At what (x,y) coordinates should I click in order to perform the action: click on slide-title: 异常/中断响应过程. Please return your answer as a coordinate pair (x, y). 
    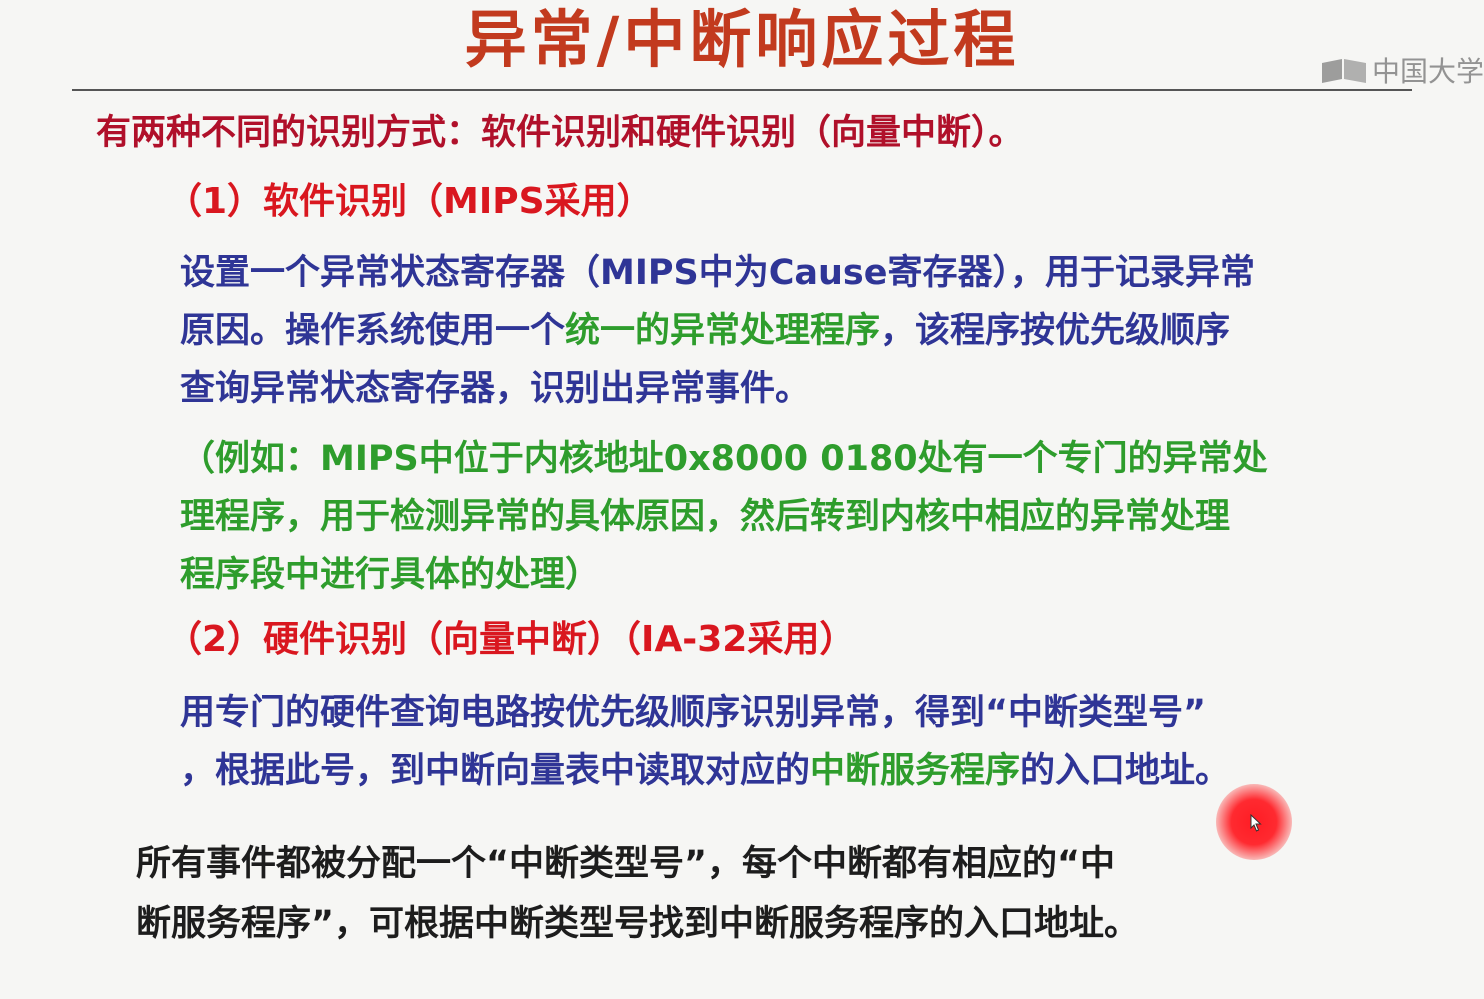
    Looking at the image, I should click on (742, 39).